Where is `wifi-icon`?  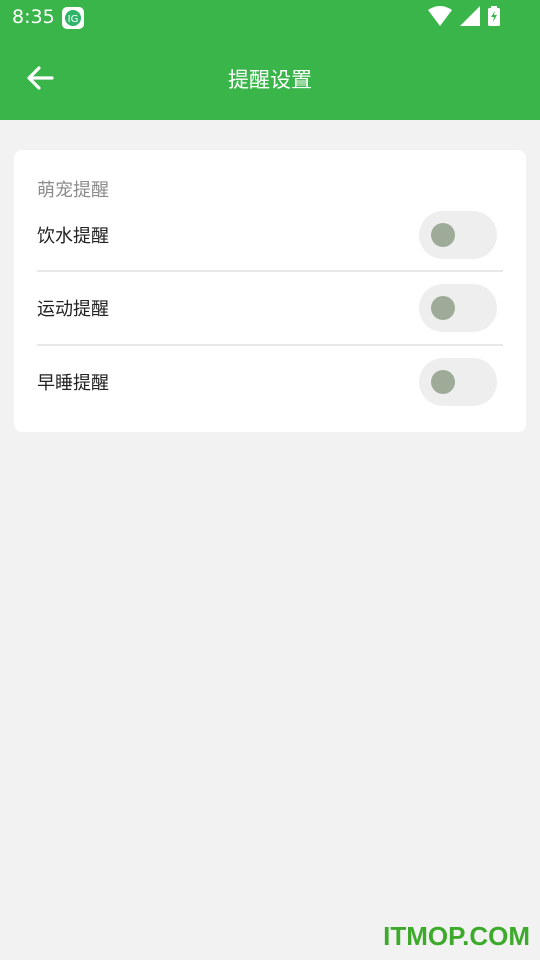 wifi-icon is located at coordinates (440, 18).